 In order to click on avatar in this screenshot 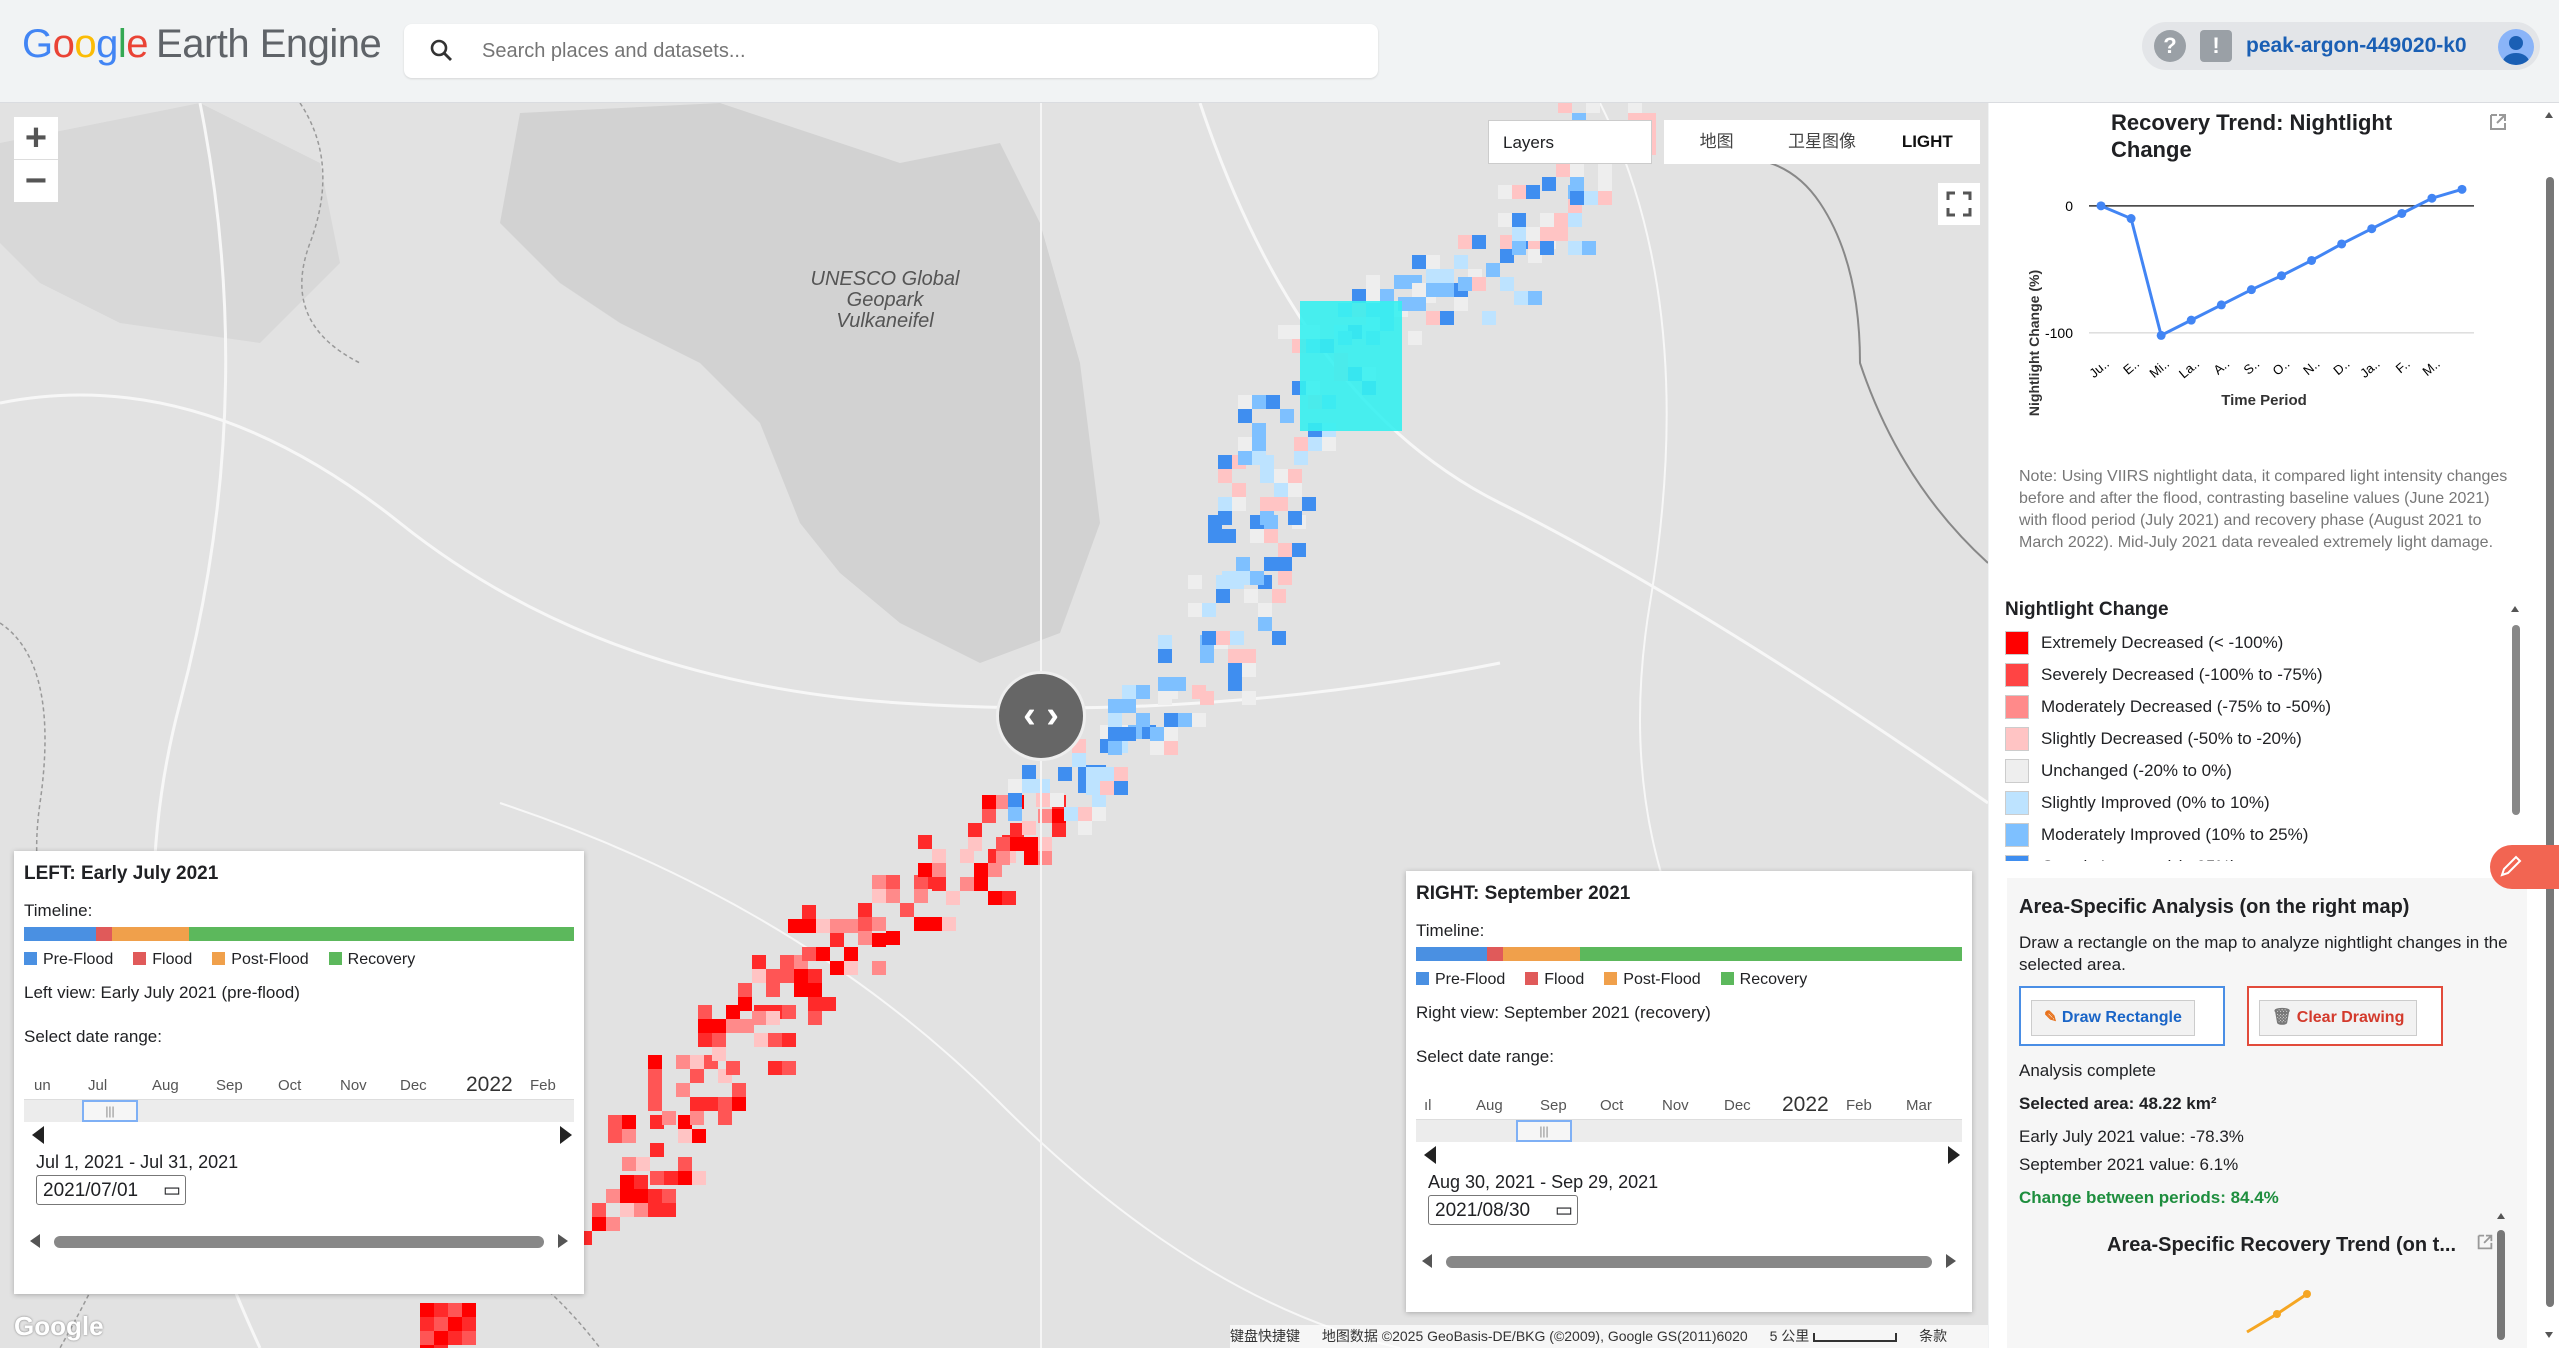, I will do `click(2516, 47)`.